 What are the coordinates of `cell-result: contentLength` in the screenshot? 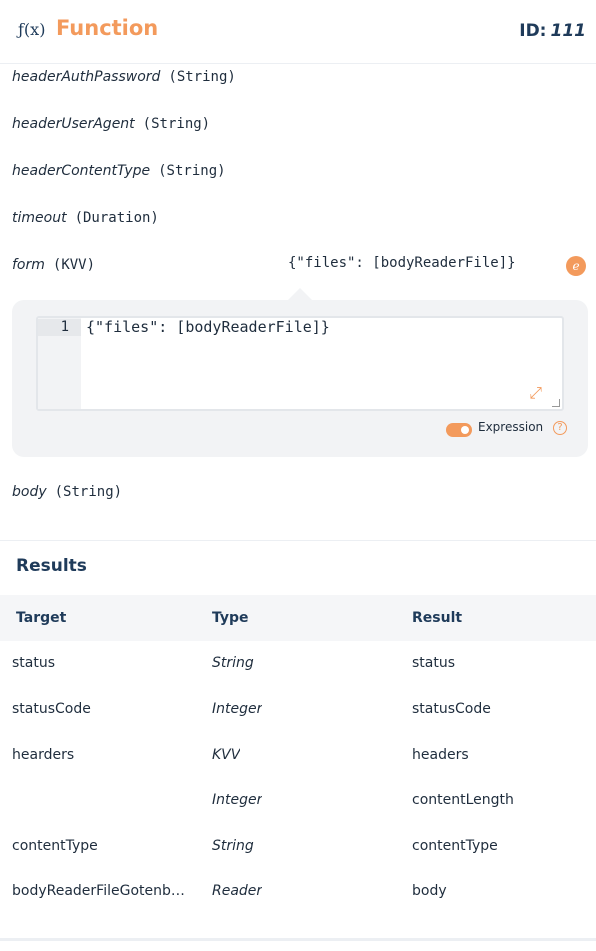 It's located at (463, 800).